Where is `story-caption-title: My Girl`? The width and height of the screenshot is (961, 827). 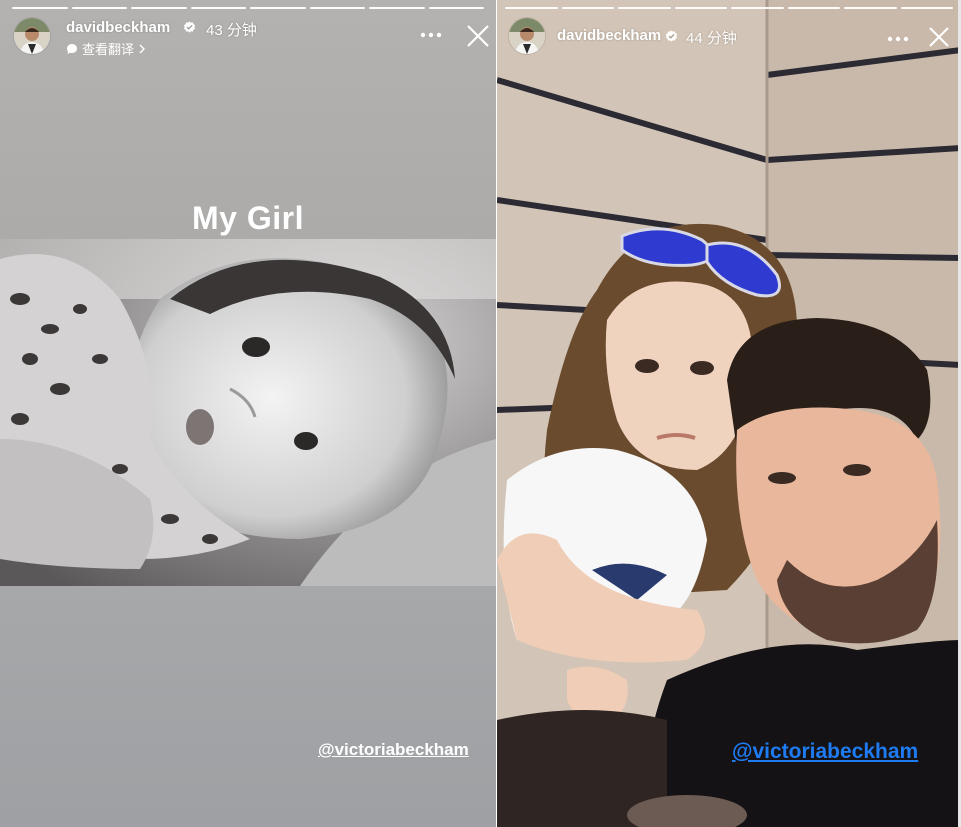 story-caption-title: My Girl is located at coordinates (248, 218).